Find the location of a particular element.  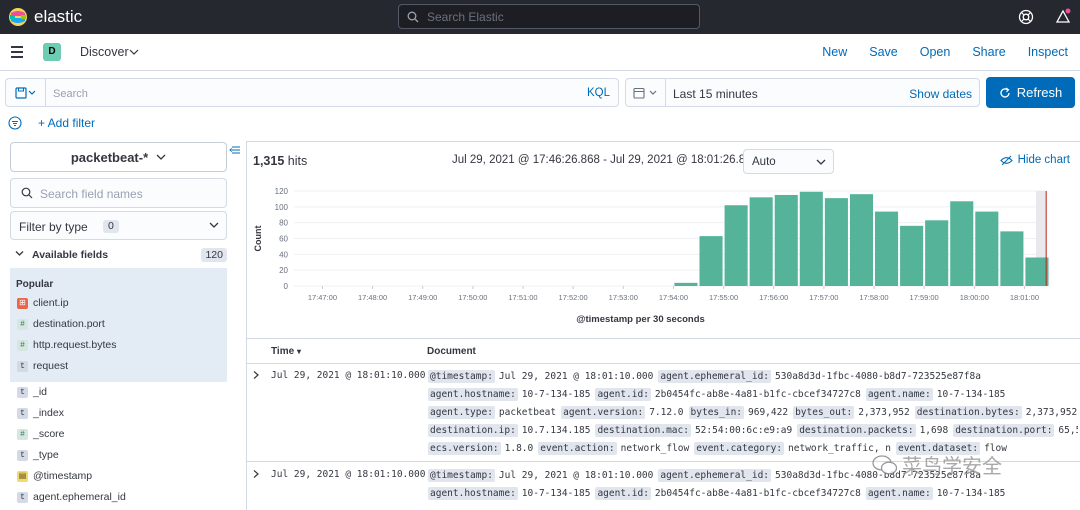

field-value: Jul 29, 2021 @ 18:01:10.000 is located at coordinates (576, 475).